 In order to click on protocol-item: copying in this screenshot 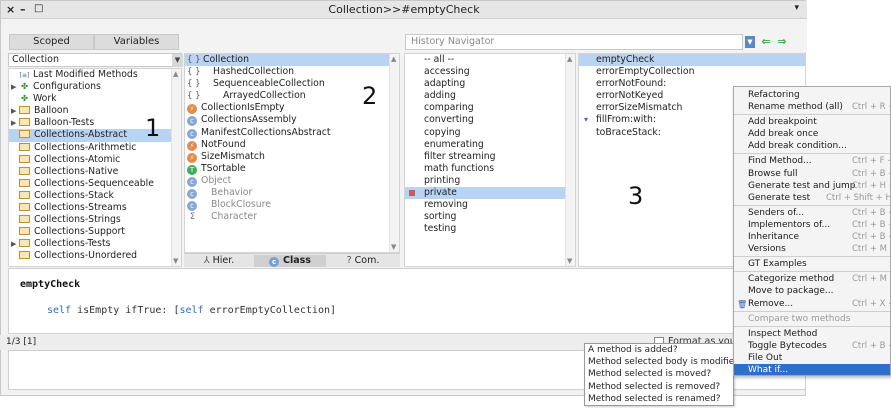, I will do `click(490, 133)`.